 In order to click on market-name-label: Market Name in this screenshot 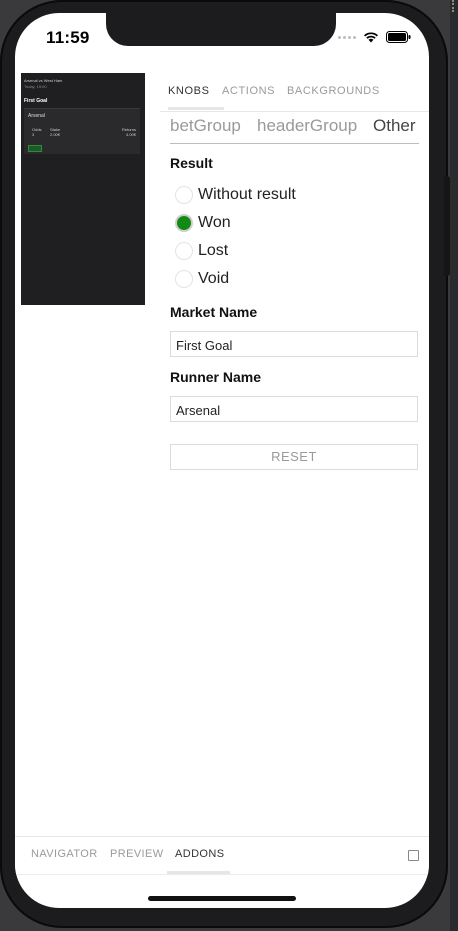, I will do `click(214, 312)`.